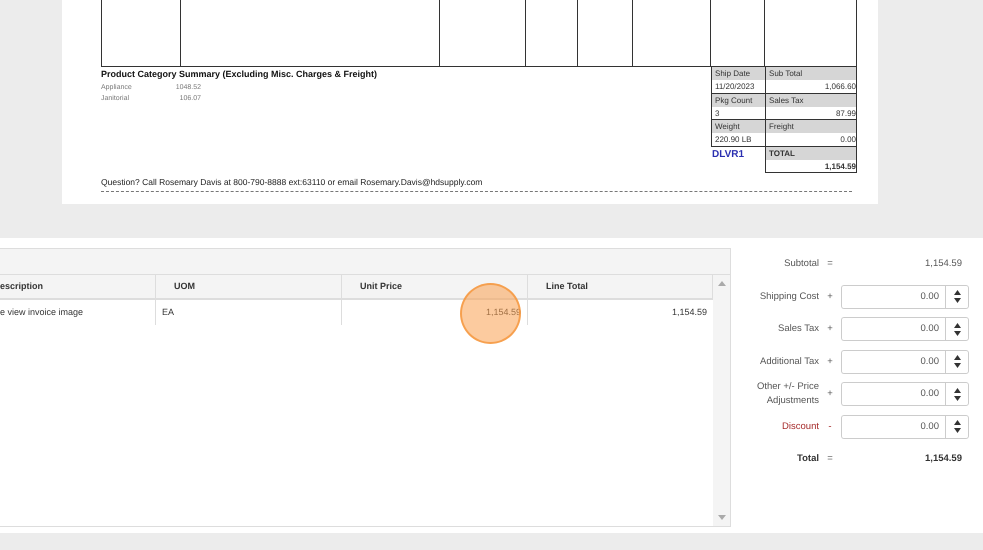 This screenshot has width=983, height=550. Describe the element at coordinates (811, 126) in the screenshot. I see `total-label: Freight` at that location.